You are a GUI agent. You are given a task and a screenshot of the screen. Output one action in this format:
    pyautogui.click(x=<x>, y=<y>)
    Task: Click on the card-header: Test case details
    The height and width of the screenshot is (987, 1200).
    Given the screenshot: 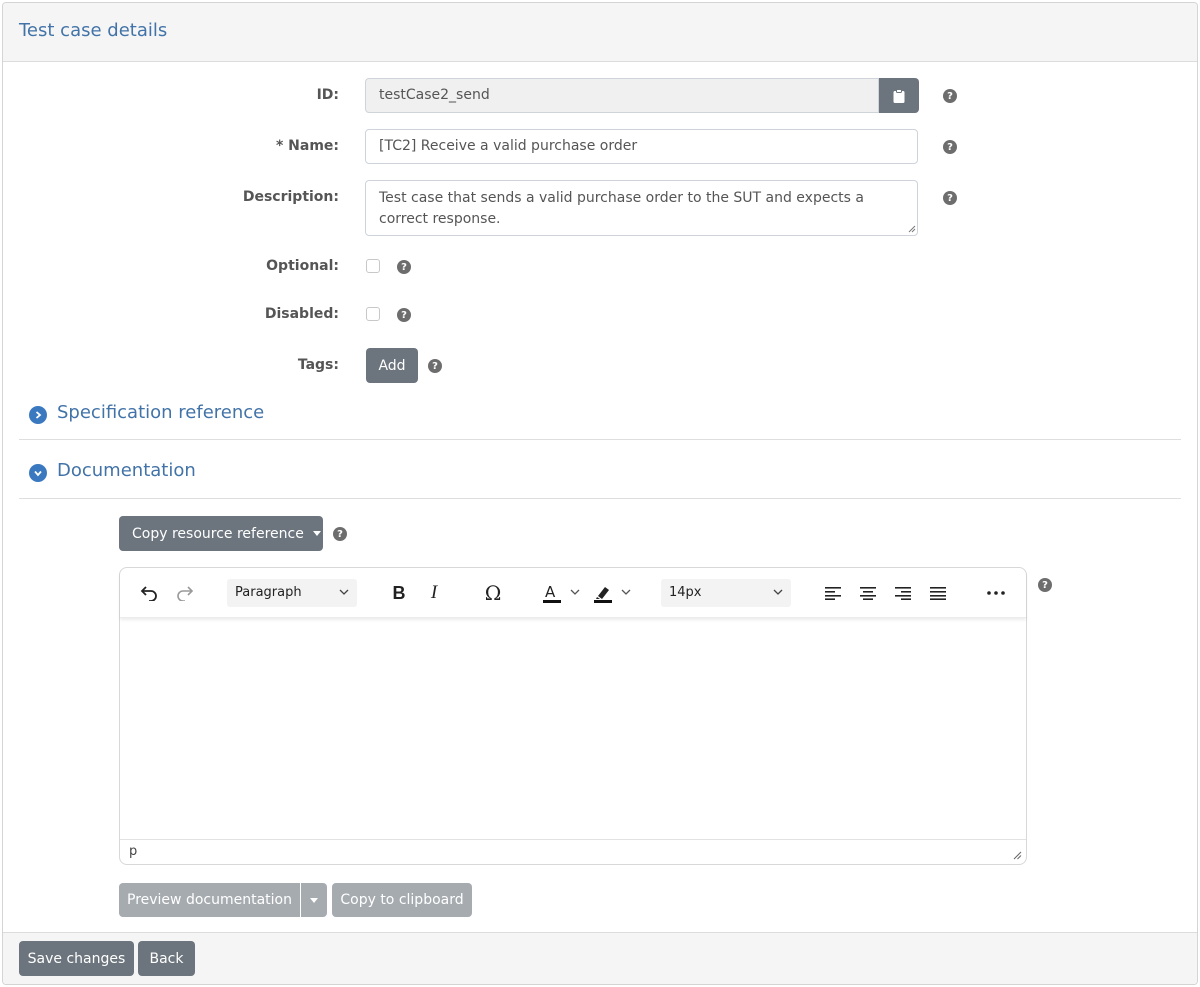 What is the action you would take?
    pyautogui.click(x=600, y=32)
    